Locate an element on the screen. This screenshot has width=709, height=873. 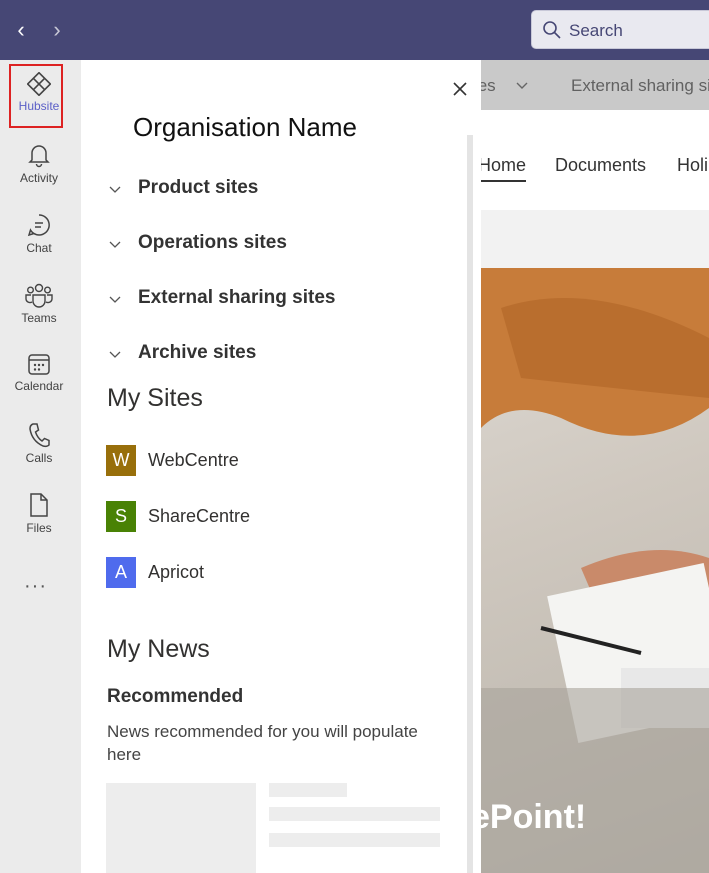
rail-label-chat: Chat is located at coordinates (39, 248).